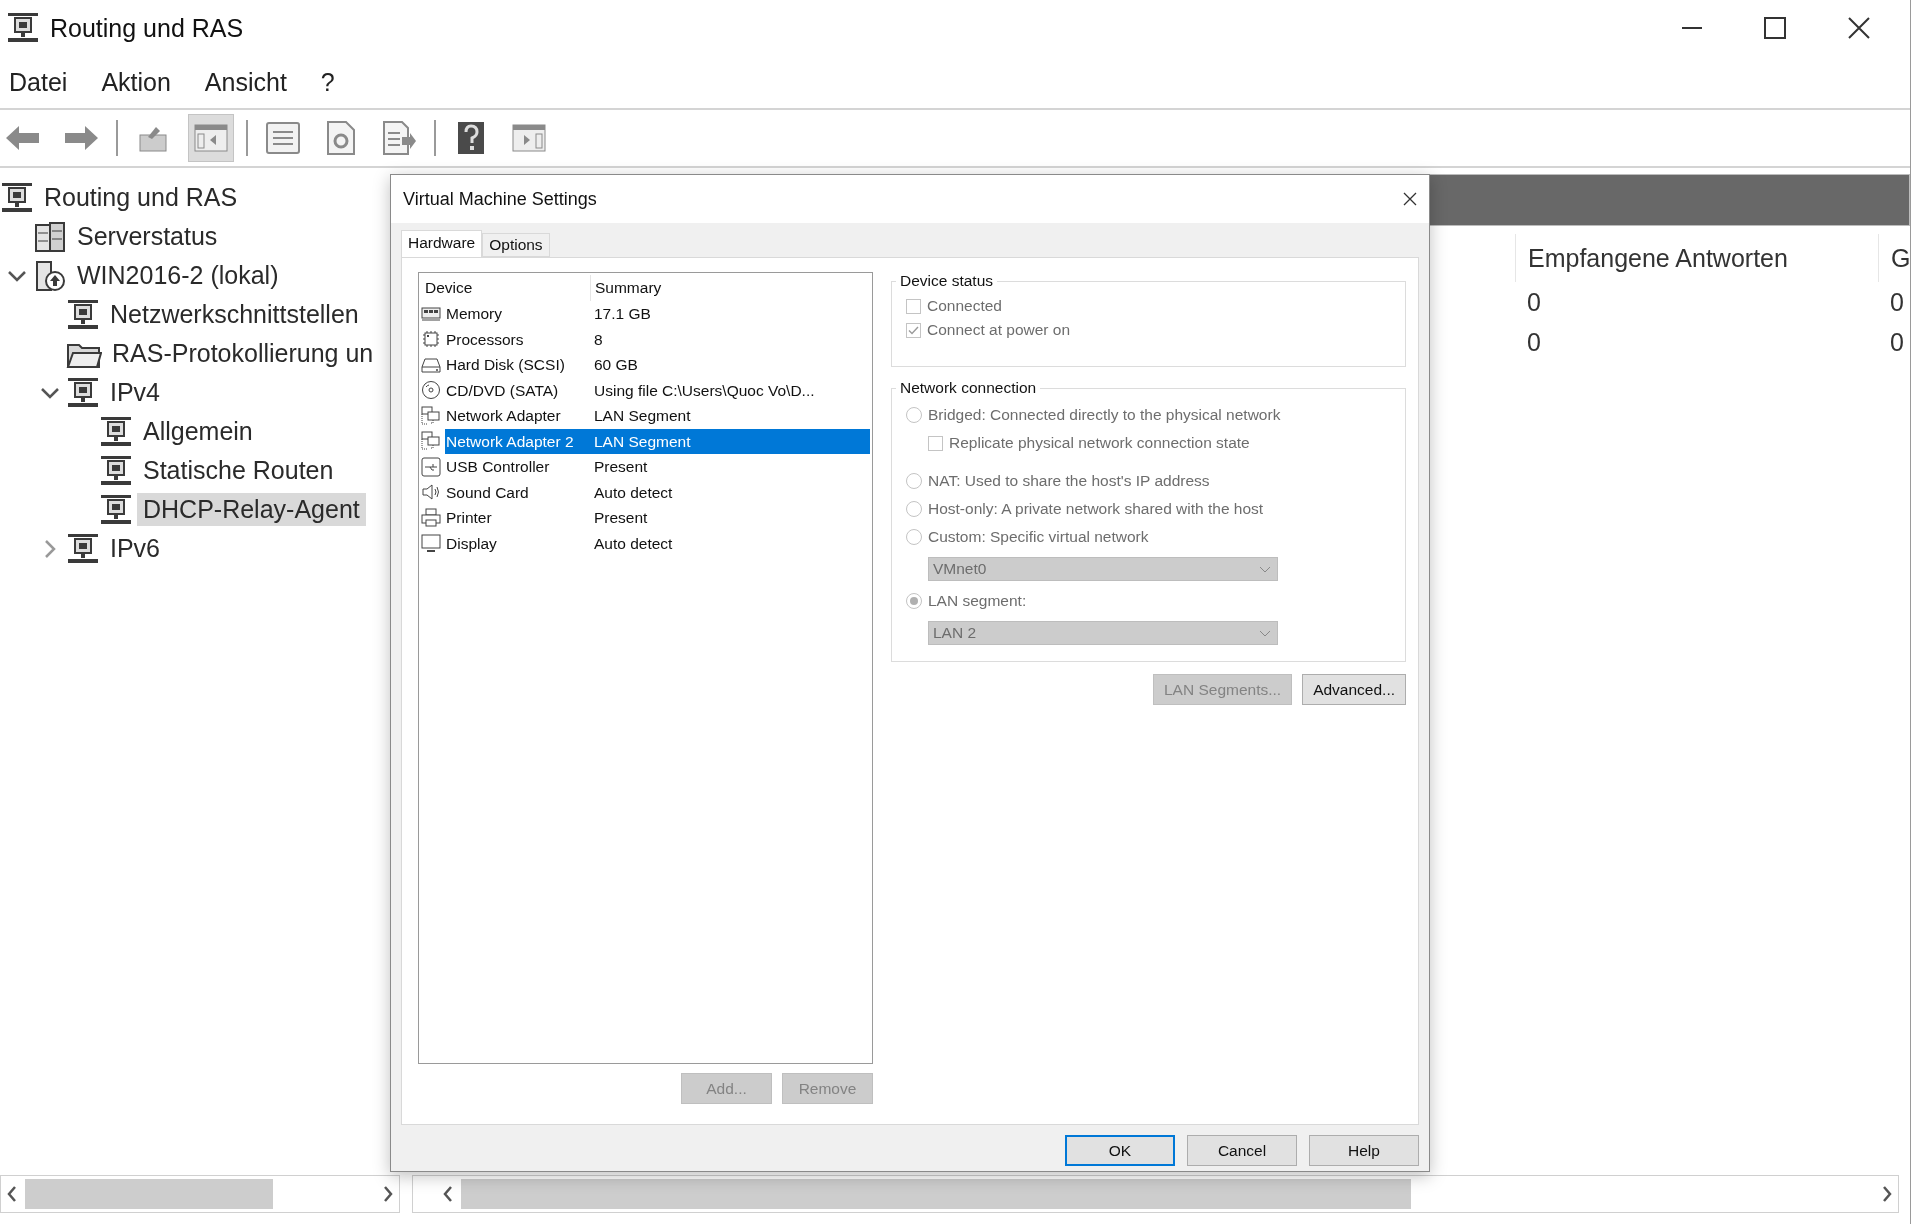 Image resolution: width=1911 pixels, height=1224 pixels. I want to click on radio-label: Custom: Specific virtual network, so click(1038, 537).